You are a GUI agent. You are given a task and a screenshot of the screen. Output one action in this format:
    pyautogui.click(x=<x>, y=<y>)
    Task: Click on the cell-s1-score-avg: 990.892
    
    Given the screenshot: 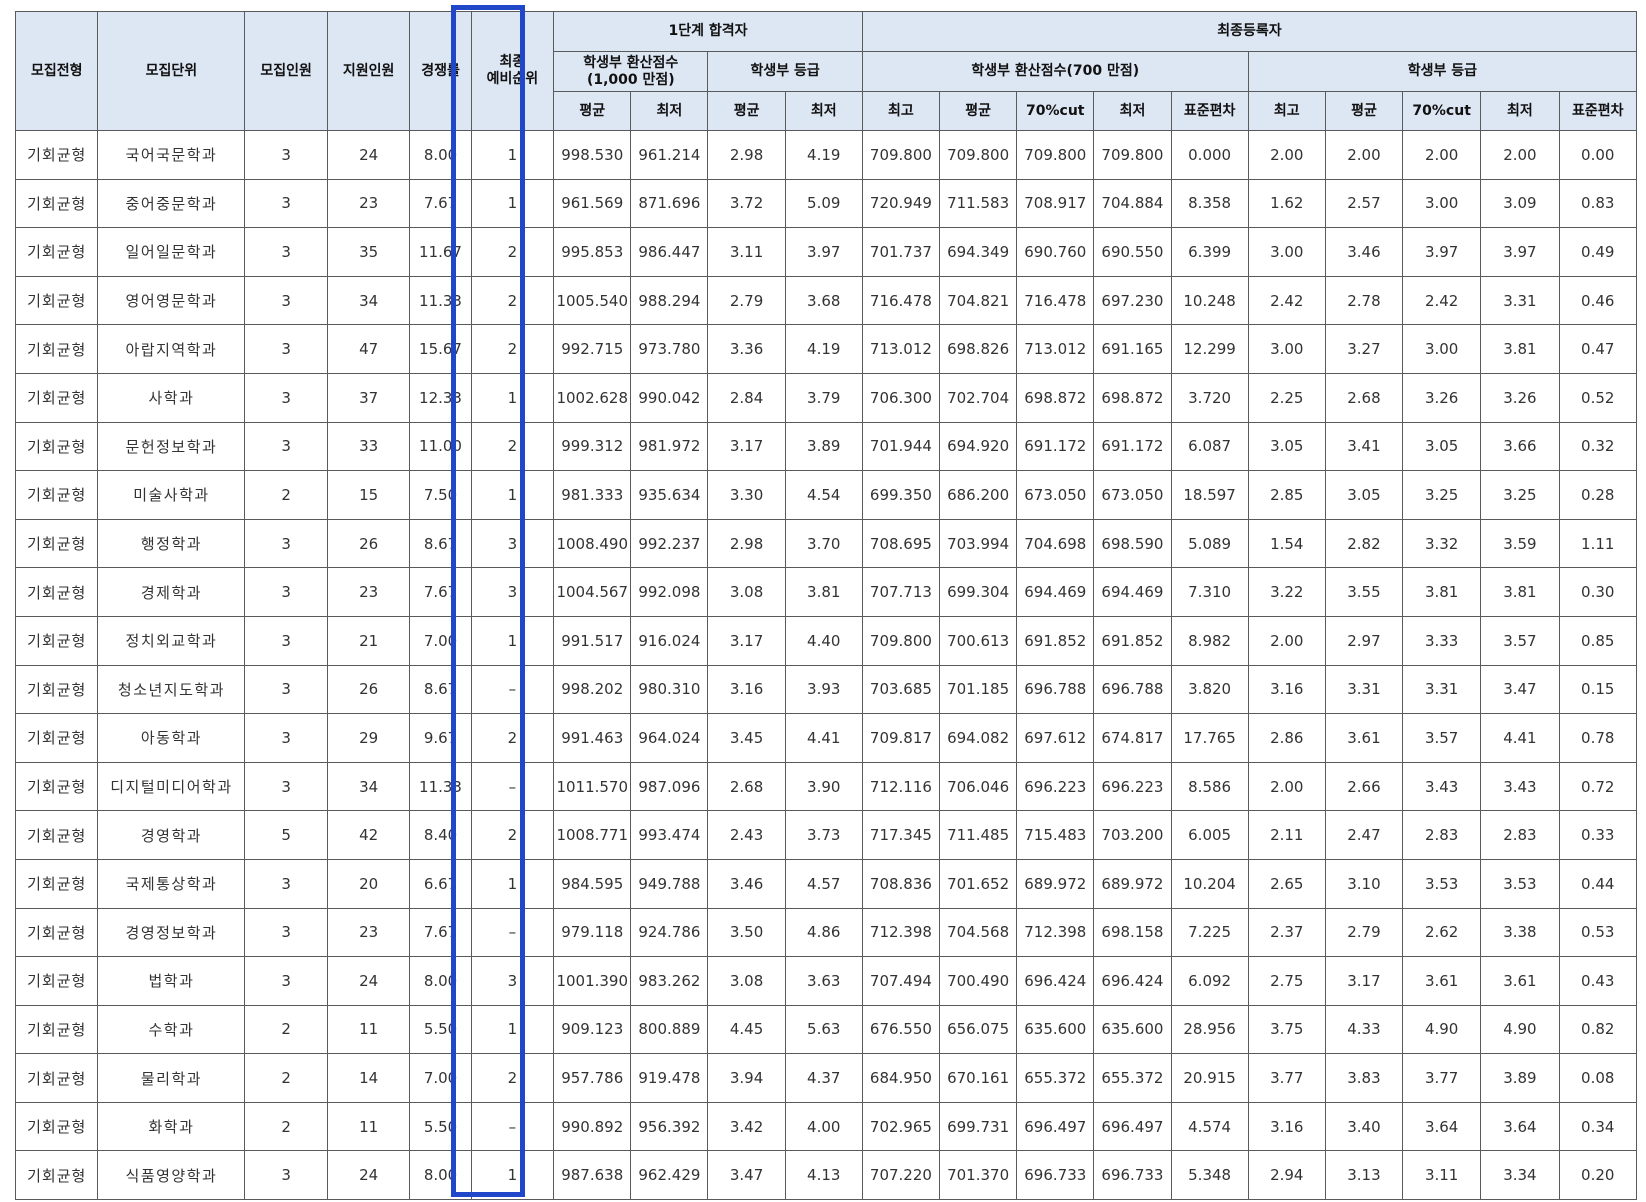 What is the action you would take?
    pyautogui.click(x=592, y=1126)
    